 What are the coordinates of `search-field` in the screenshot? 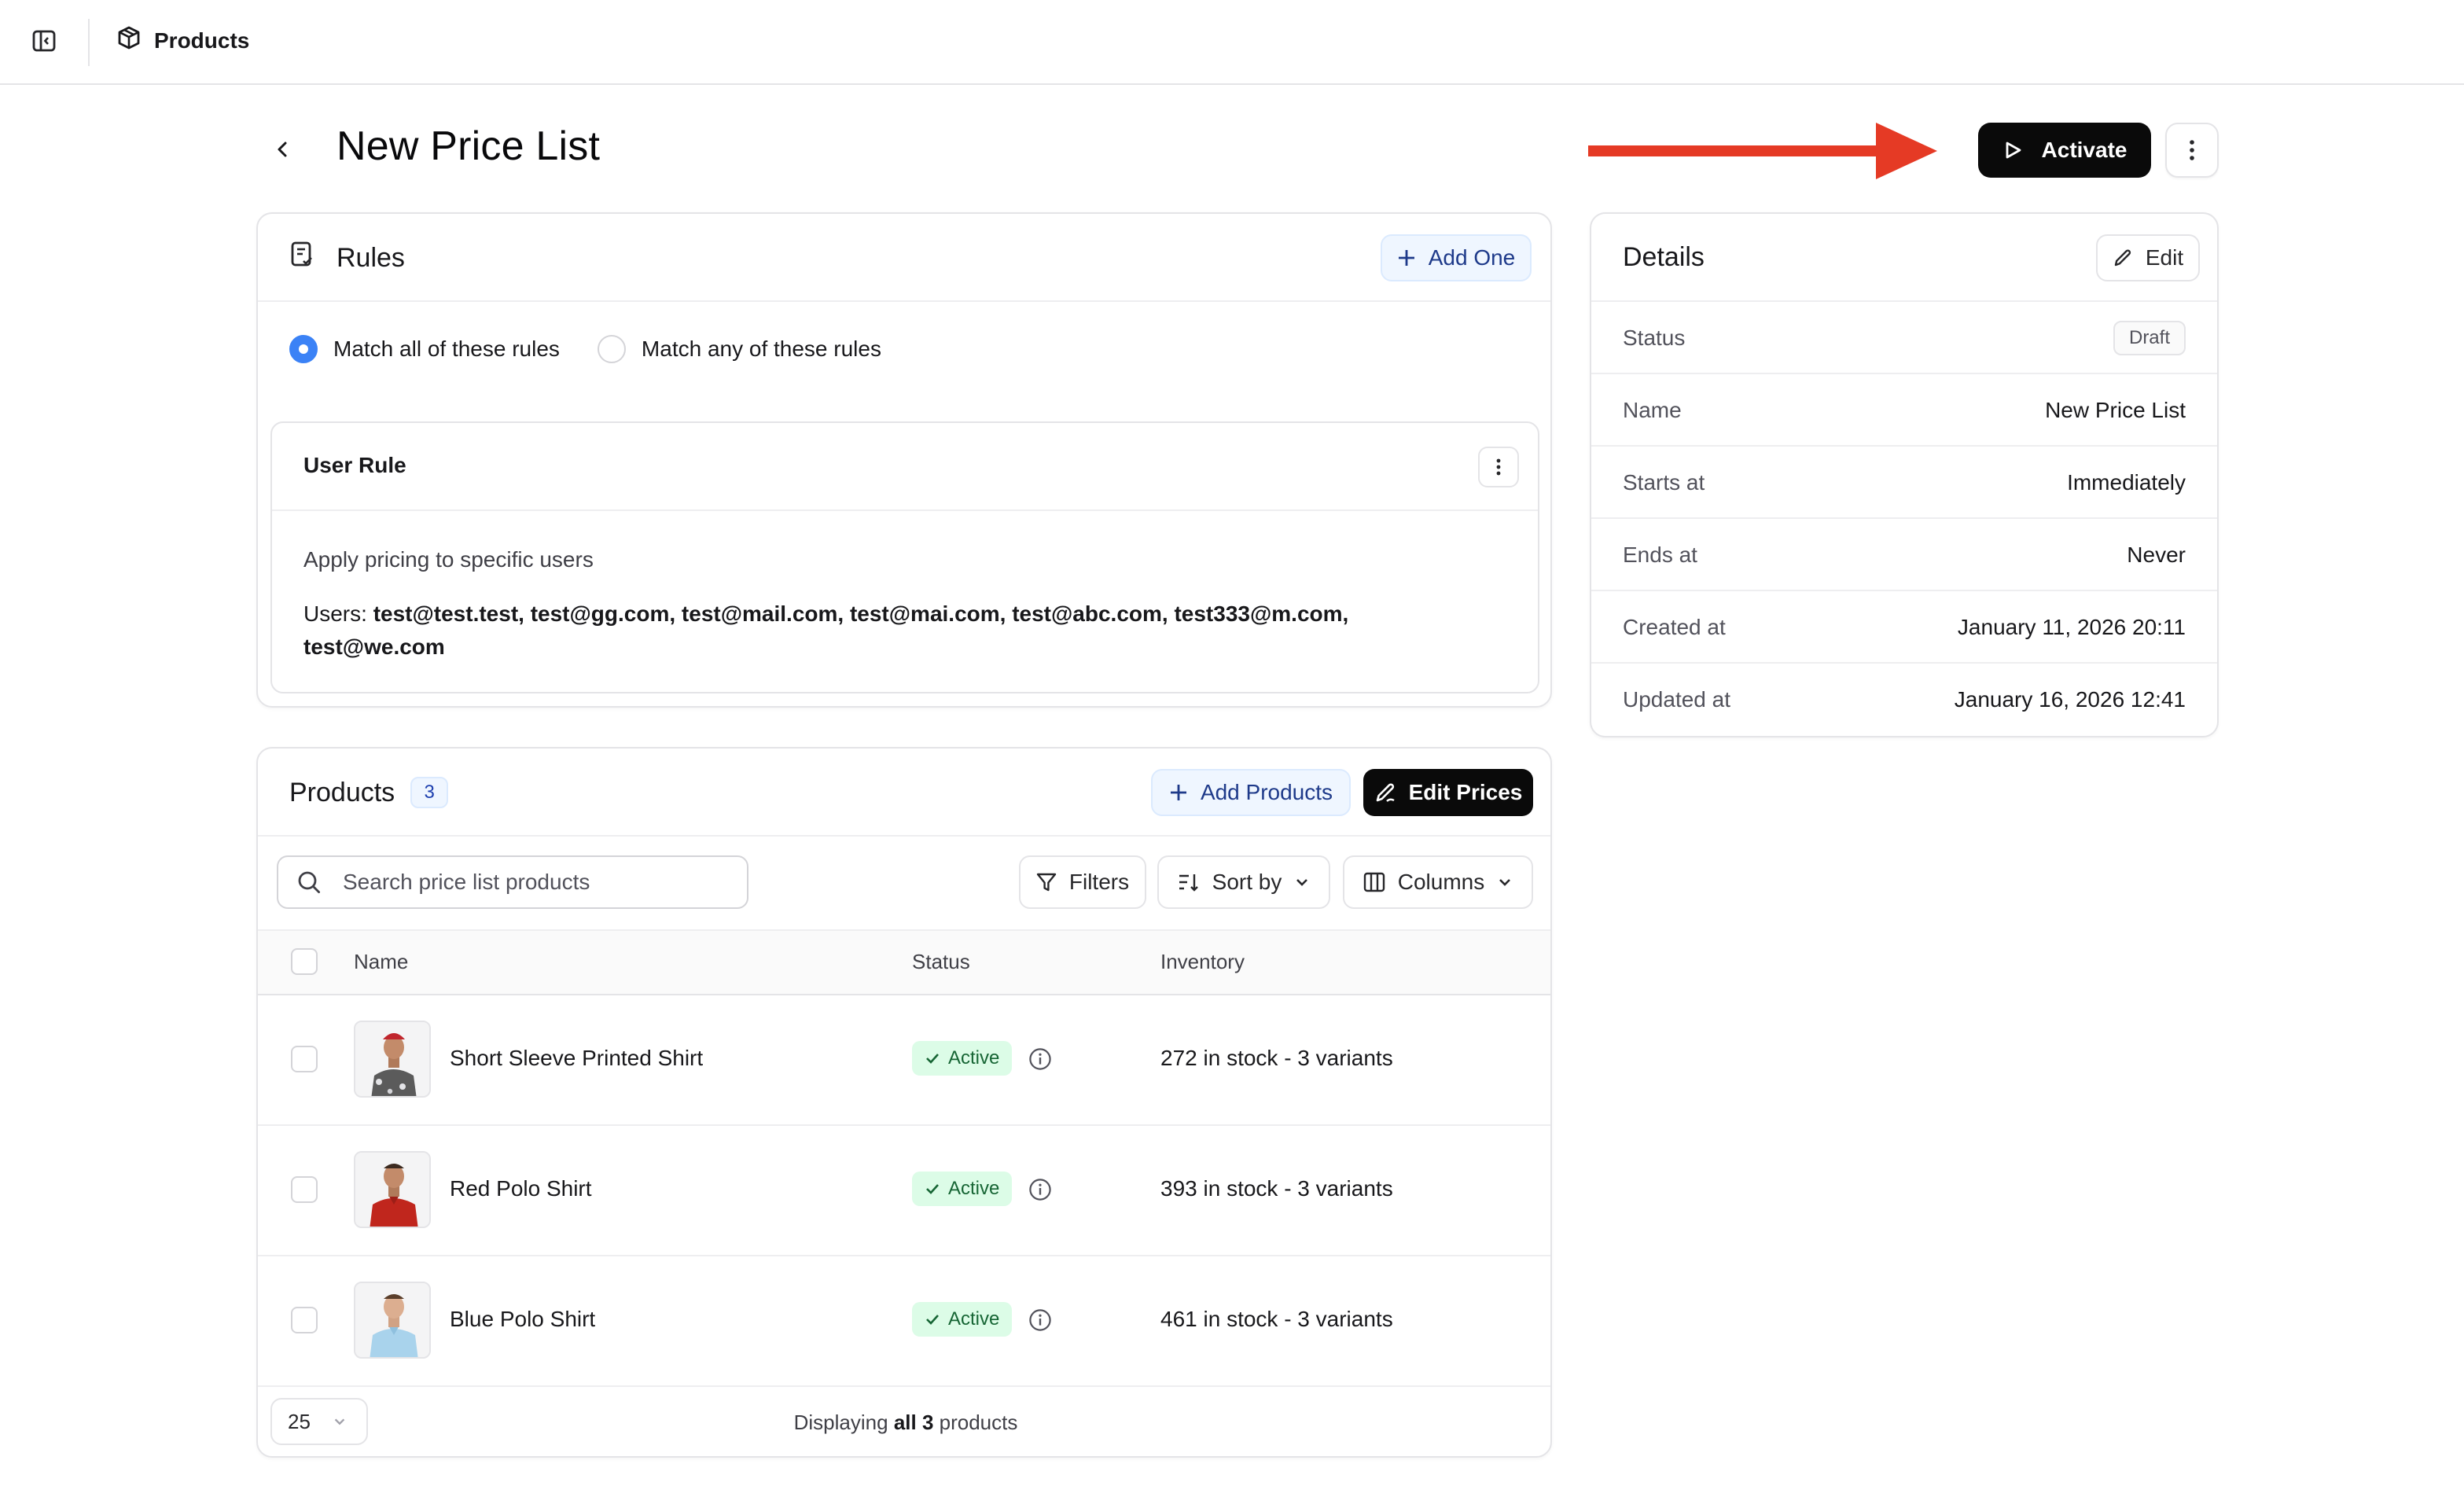 It's located at (512, 882).